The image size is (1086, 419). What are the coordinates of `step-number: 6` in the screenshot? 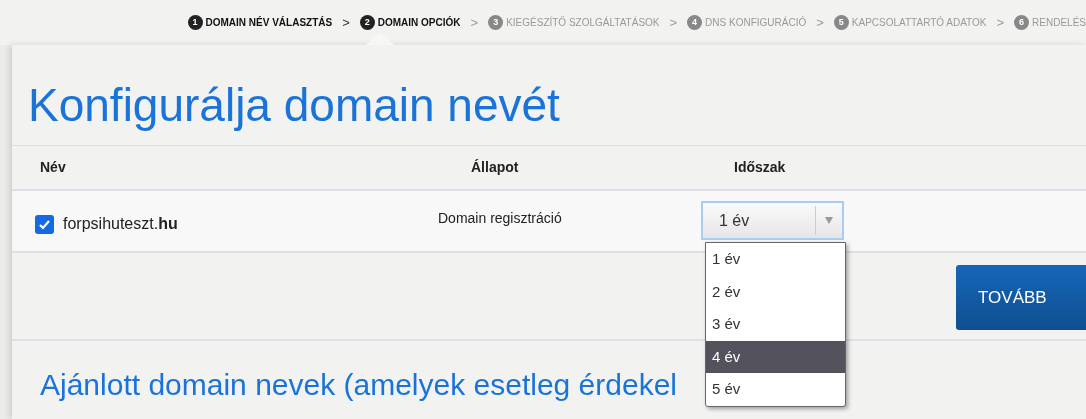 It's located at (1022, 22).